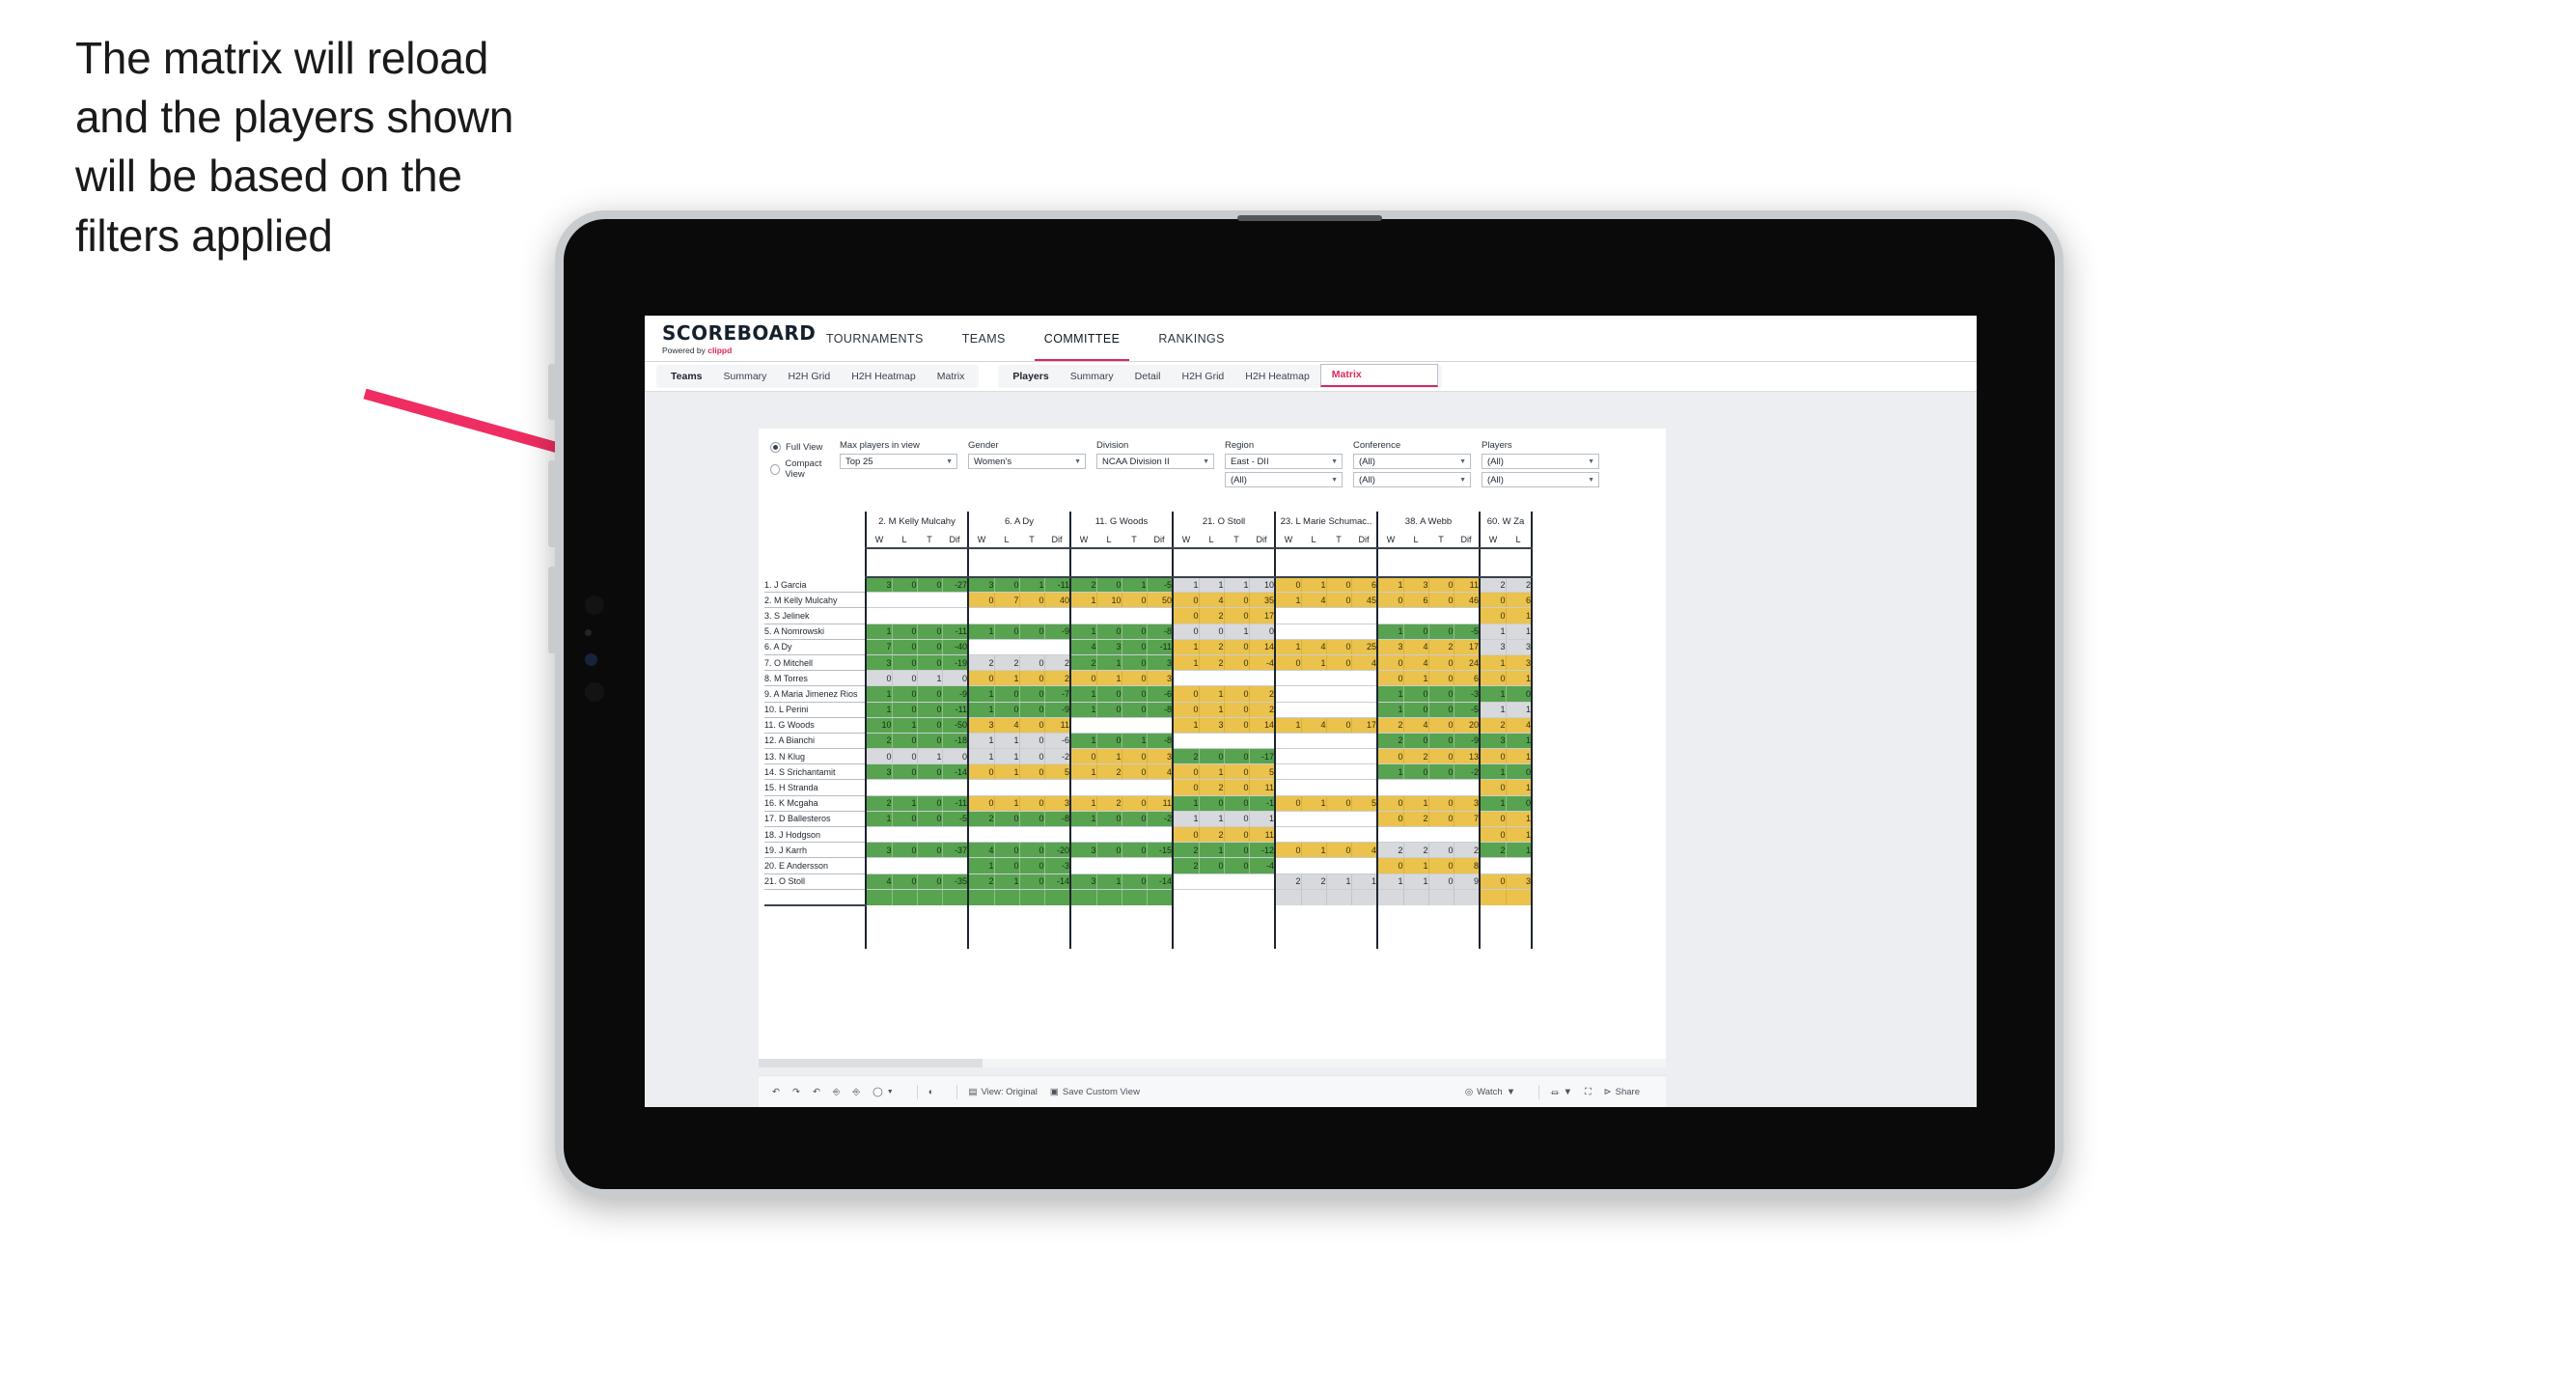  I want to click on matrix-cell: 7, so click(879, 647).